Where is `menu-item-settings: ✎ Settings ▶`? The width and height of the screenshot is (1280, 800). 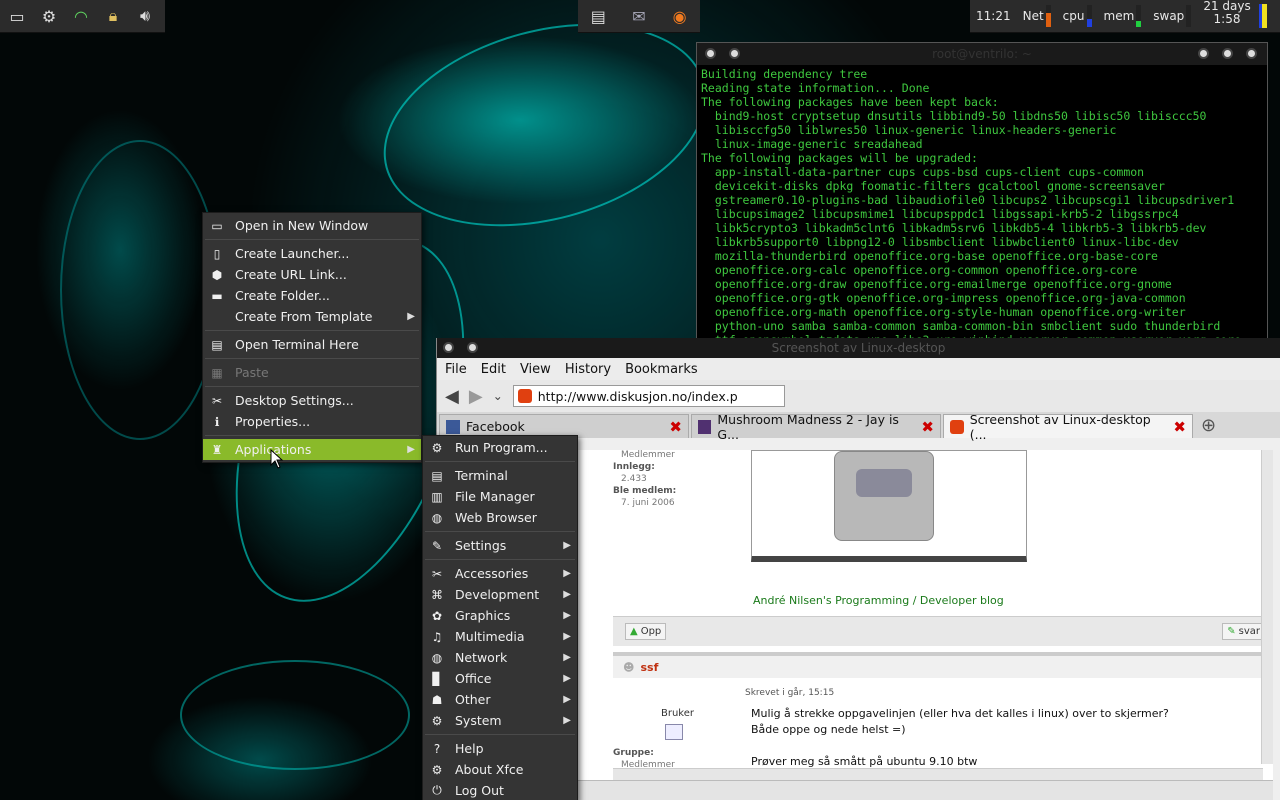
menu-item-settings: ✎ Settings ▶ is located at coordinates (500, 545).